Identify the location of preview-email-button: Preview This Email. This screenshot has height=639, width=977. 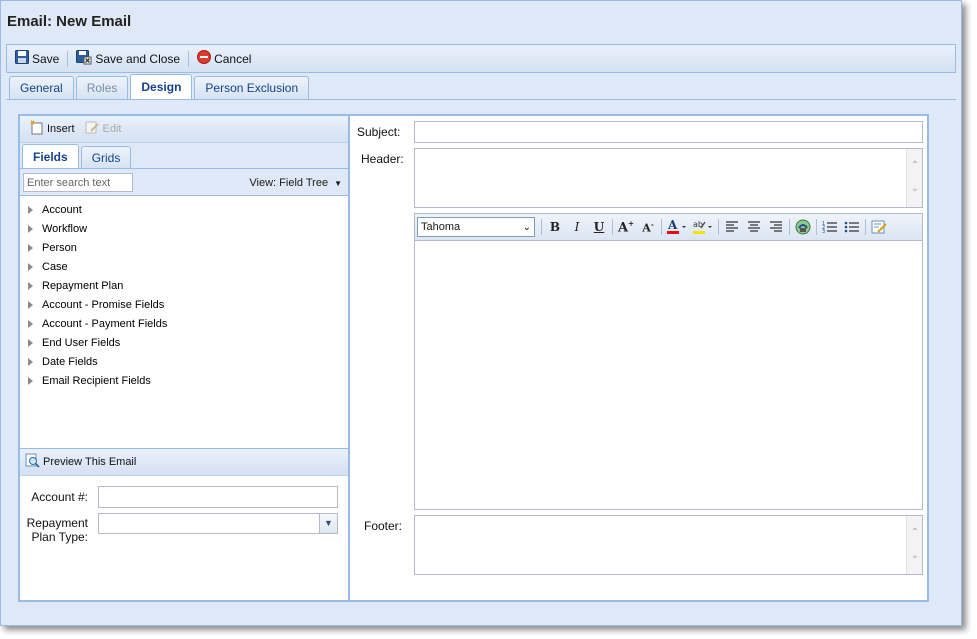
(82, 462).